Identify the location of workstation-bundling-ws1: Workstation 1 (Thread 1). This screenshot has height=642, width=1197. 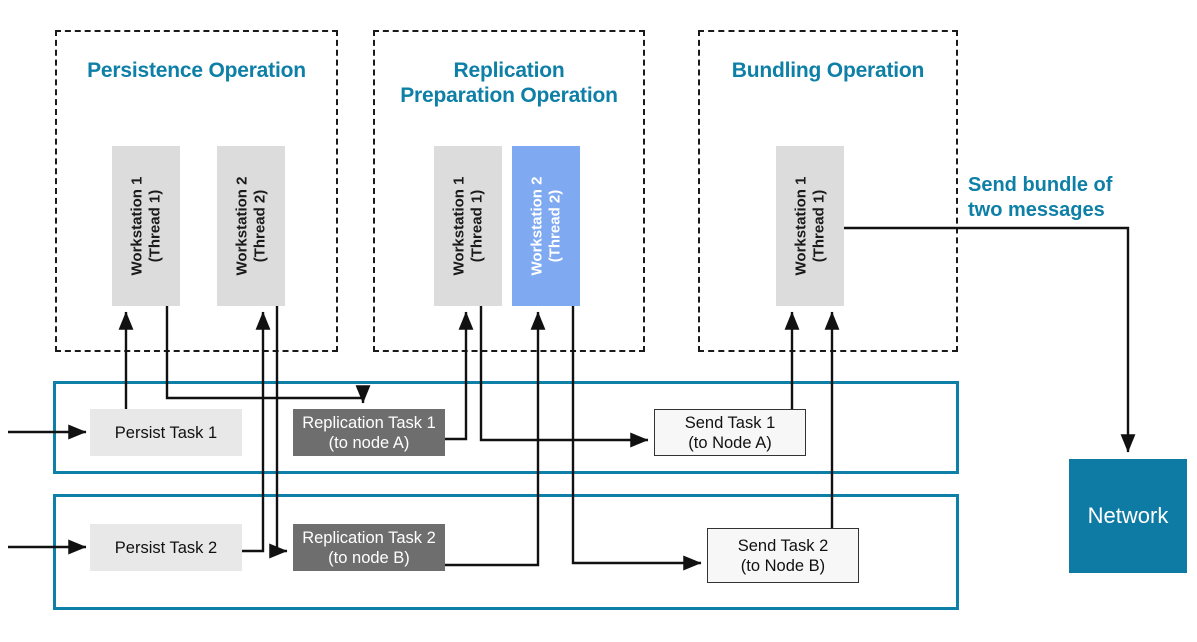
(810, 226).